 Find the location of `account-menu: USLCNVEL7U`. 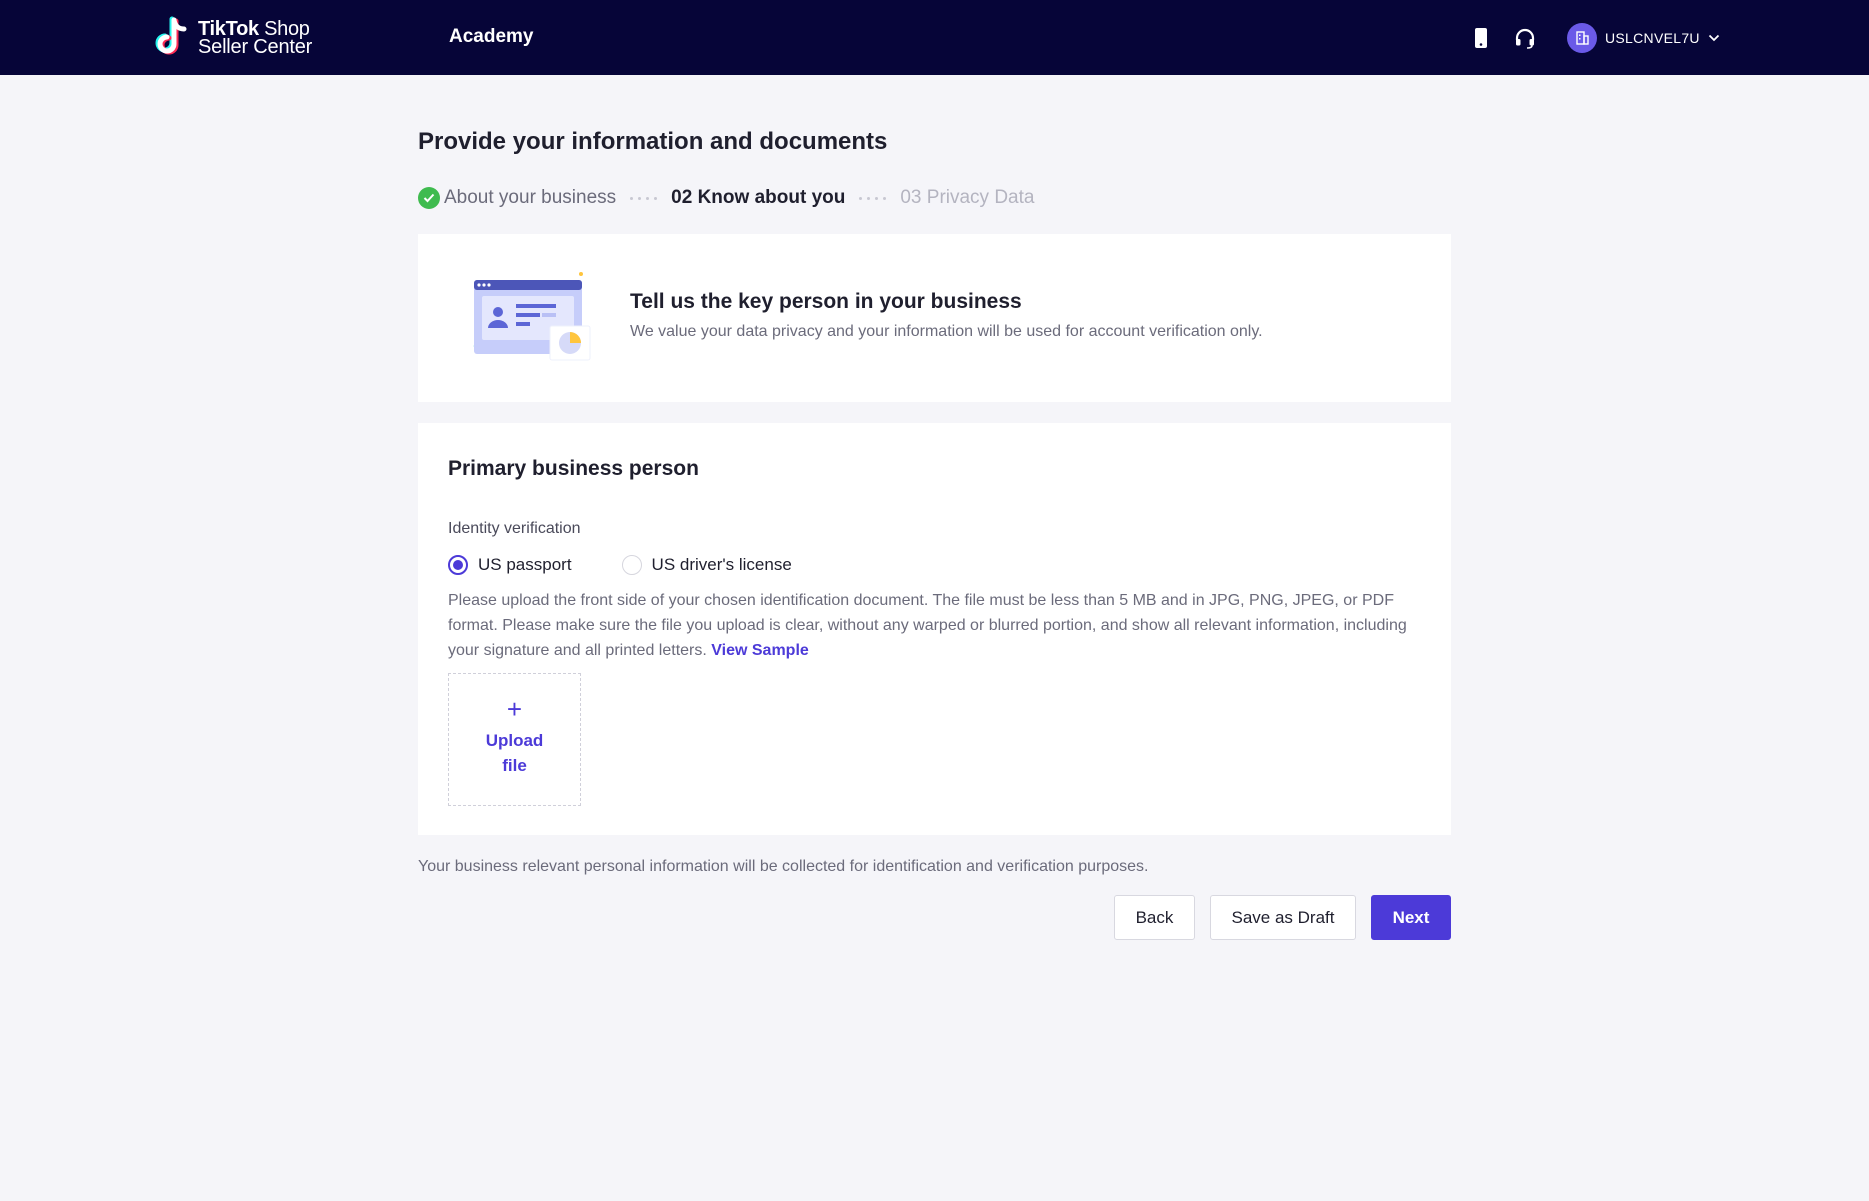

account-menu: USLCNVEL7U is located at coordinates (1643, 38).